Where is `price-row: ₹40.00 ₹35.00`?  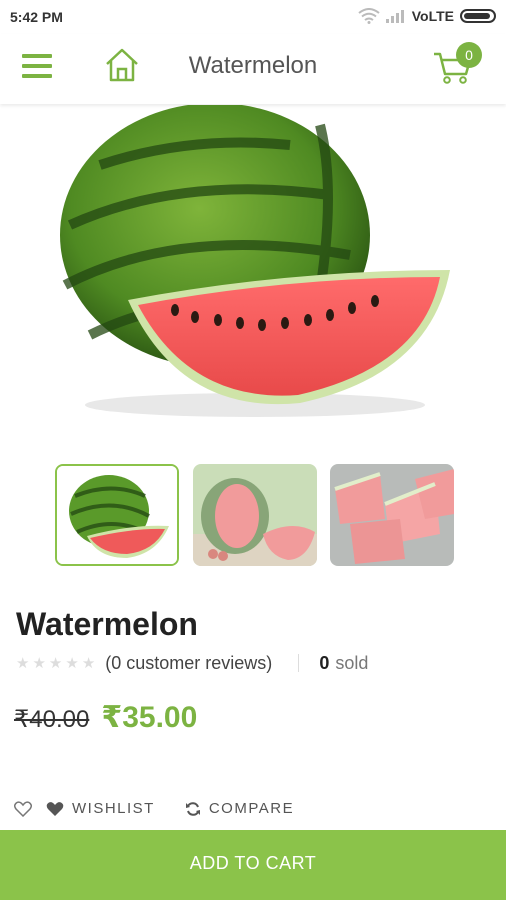 price-row: ₹40.00 ₹35.00 is located at coordinates (105, 717).